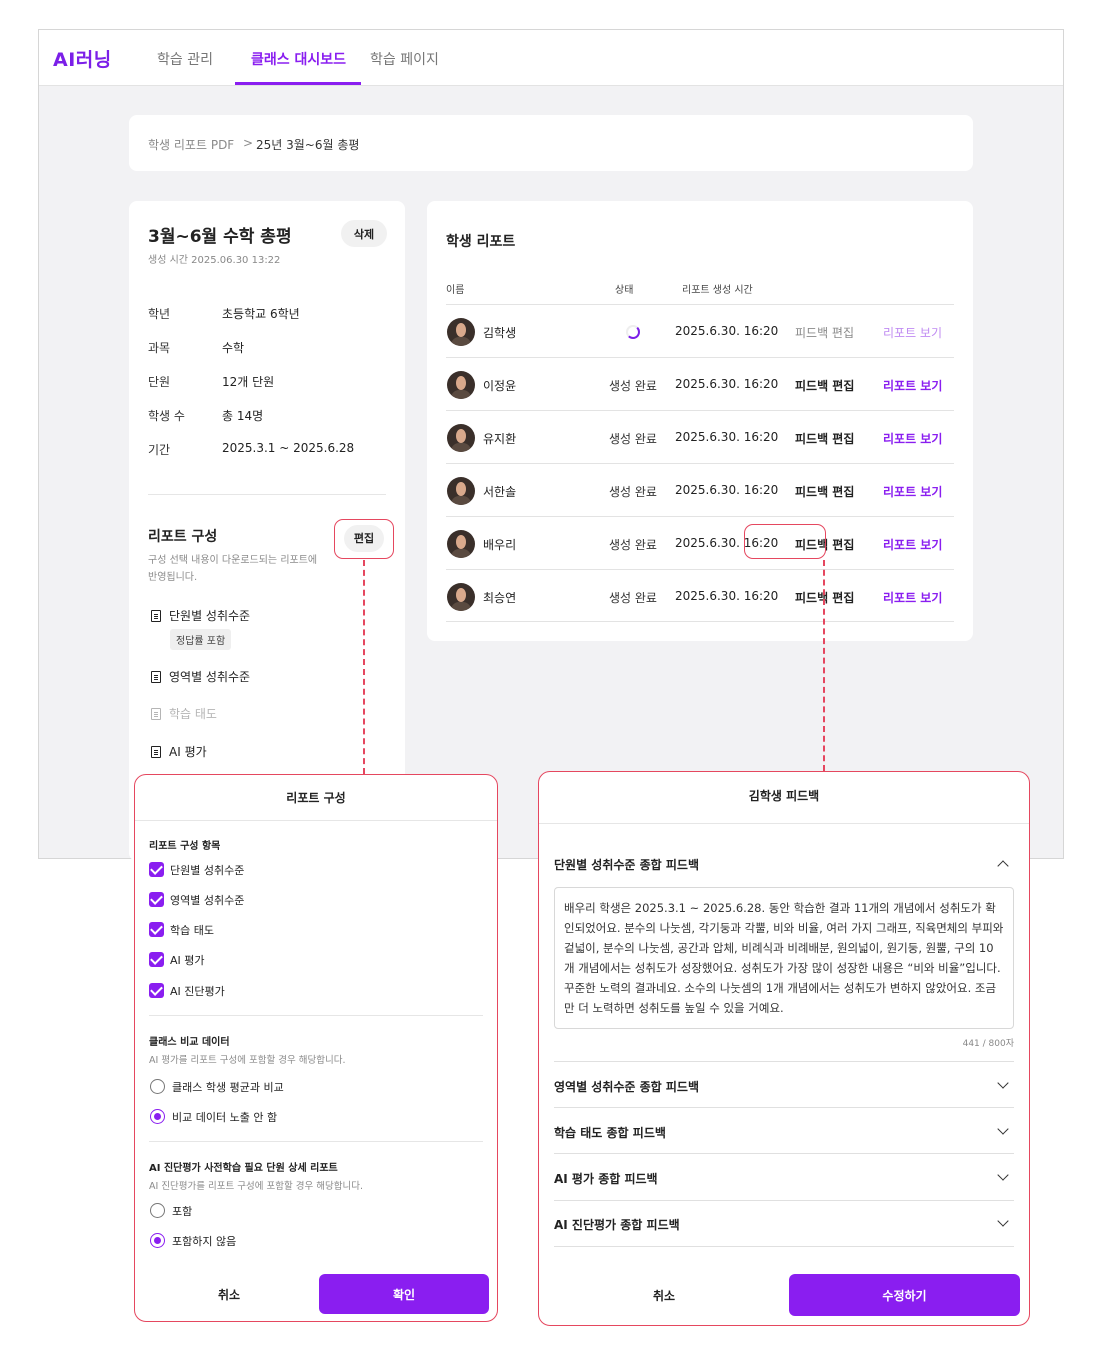  What do you see at coordinates (551, 143) in the screenshot?
I see `breadcrumb: 학생 리포트 PDF > 25년 3월~6월 총평` at bounding box center [551, 143].